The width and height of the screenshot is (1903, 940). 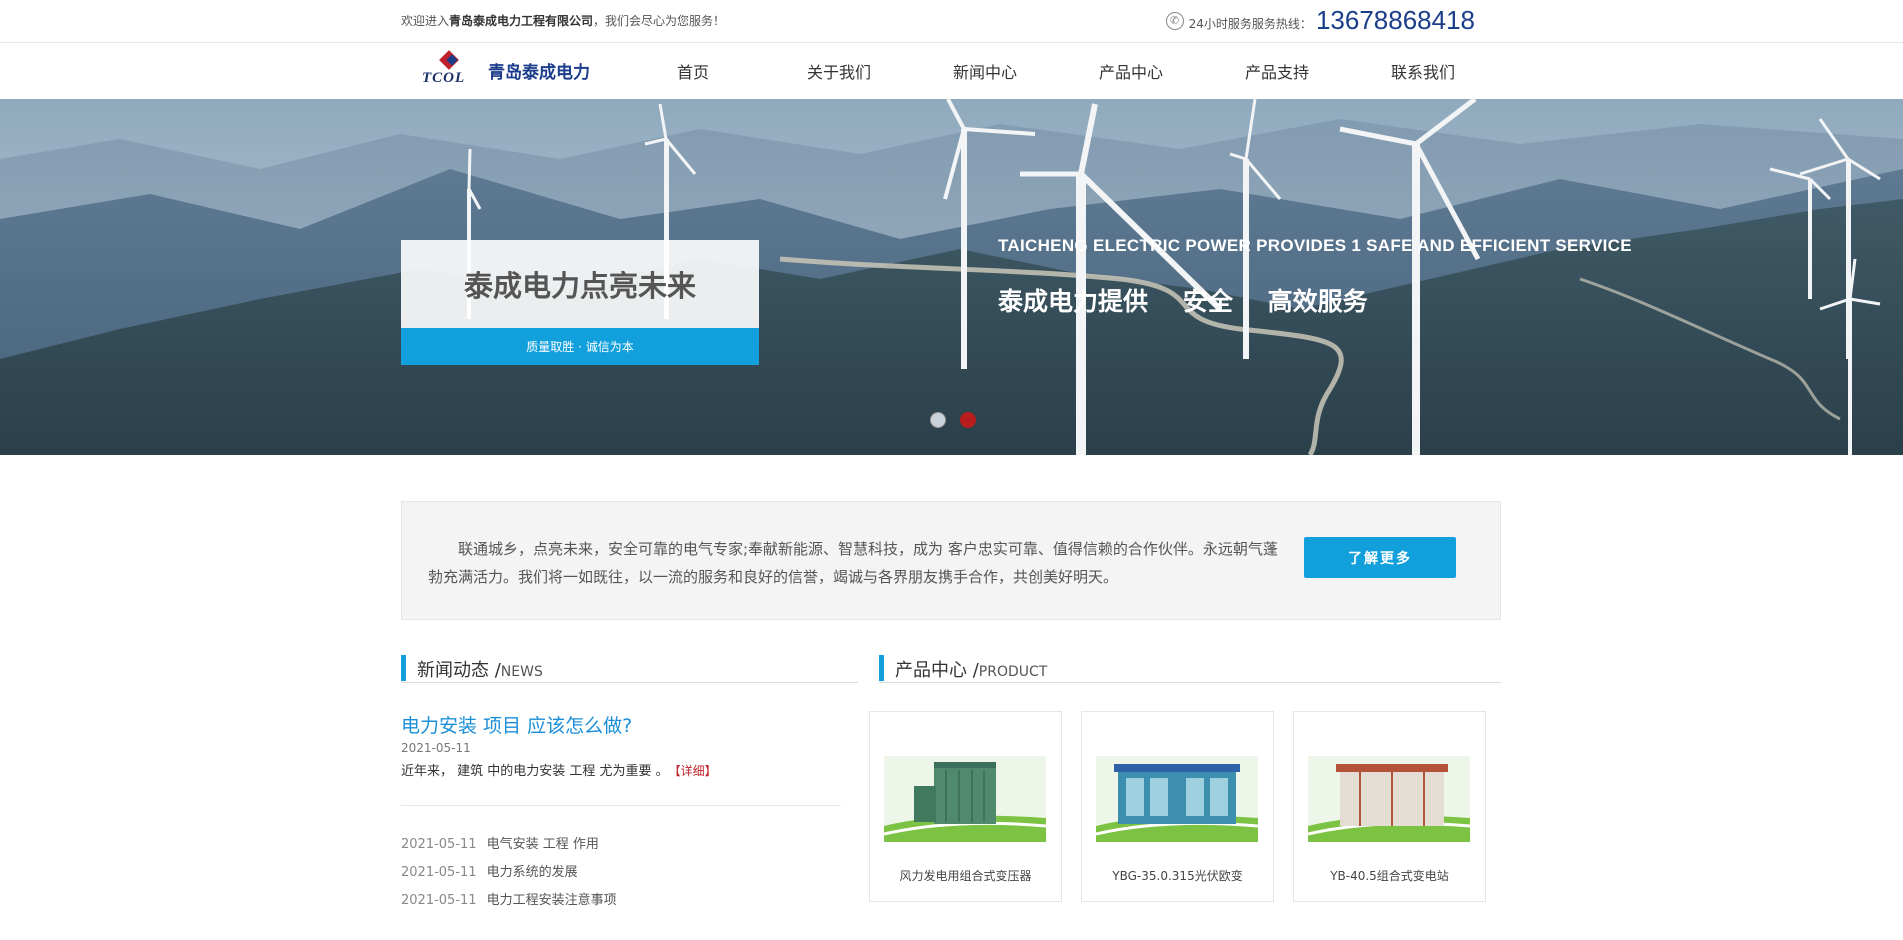 What do you see at coordinates (480, 669) in the screenshot?
I see `news-title: 新闻动态 /NEWS` at bounding box center [480, 669].